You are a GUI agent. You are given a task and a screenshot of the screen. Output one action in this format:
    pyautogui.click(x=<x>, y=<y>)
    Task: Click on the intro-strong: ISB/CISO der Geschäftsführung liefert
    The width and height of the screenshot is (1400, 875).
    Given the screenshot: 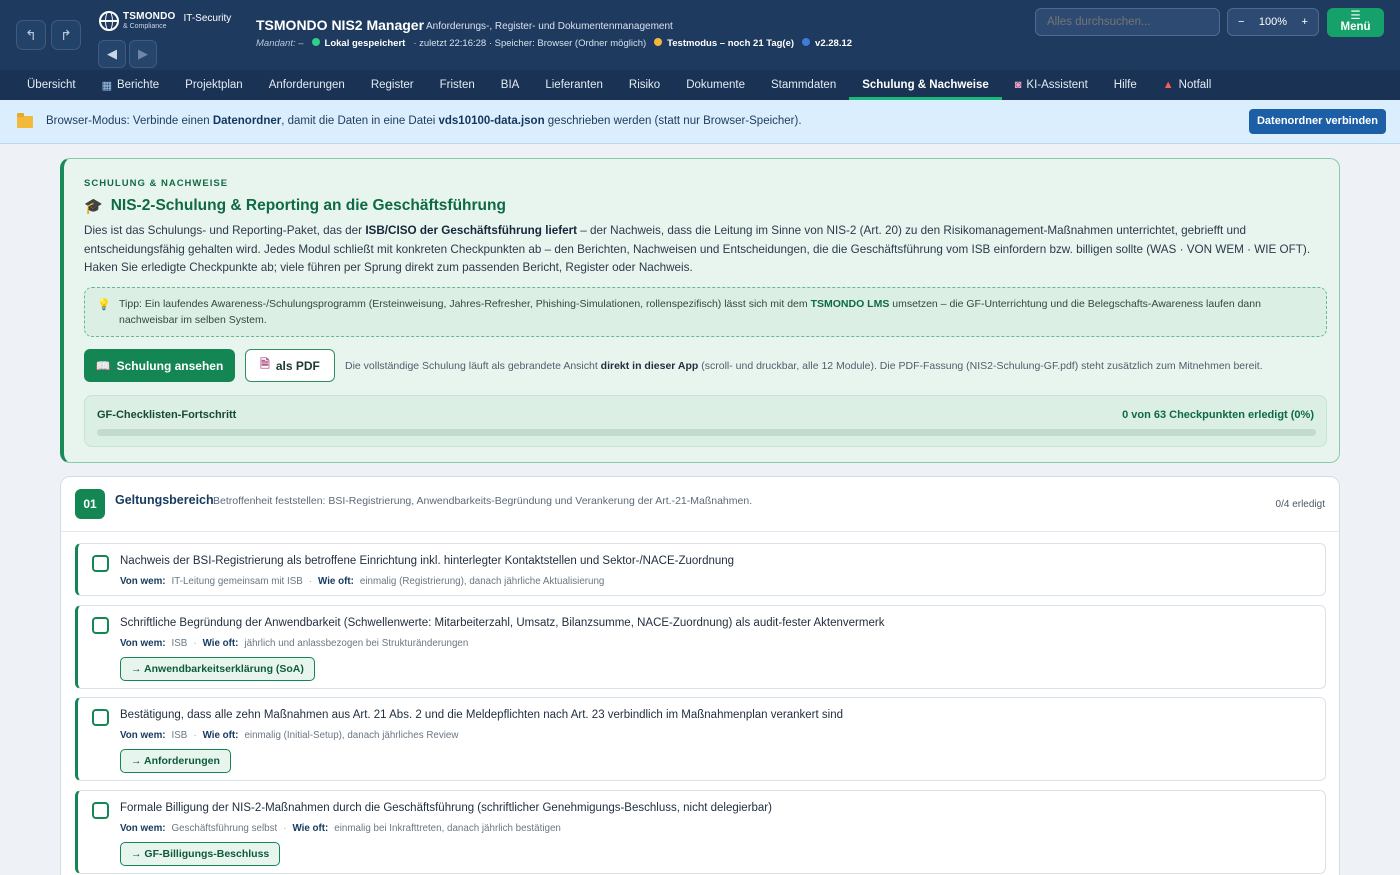 What is the action you would take?
    pyautogui.click(x=471, y=230)
    